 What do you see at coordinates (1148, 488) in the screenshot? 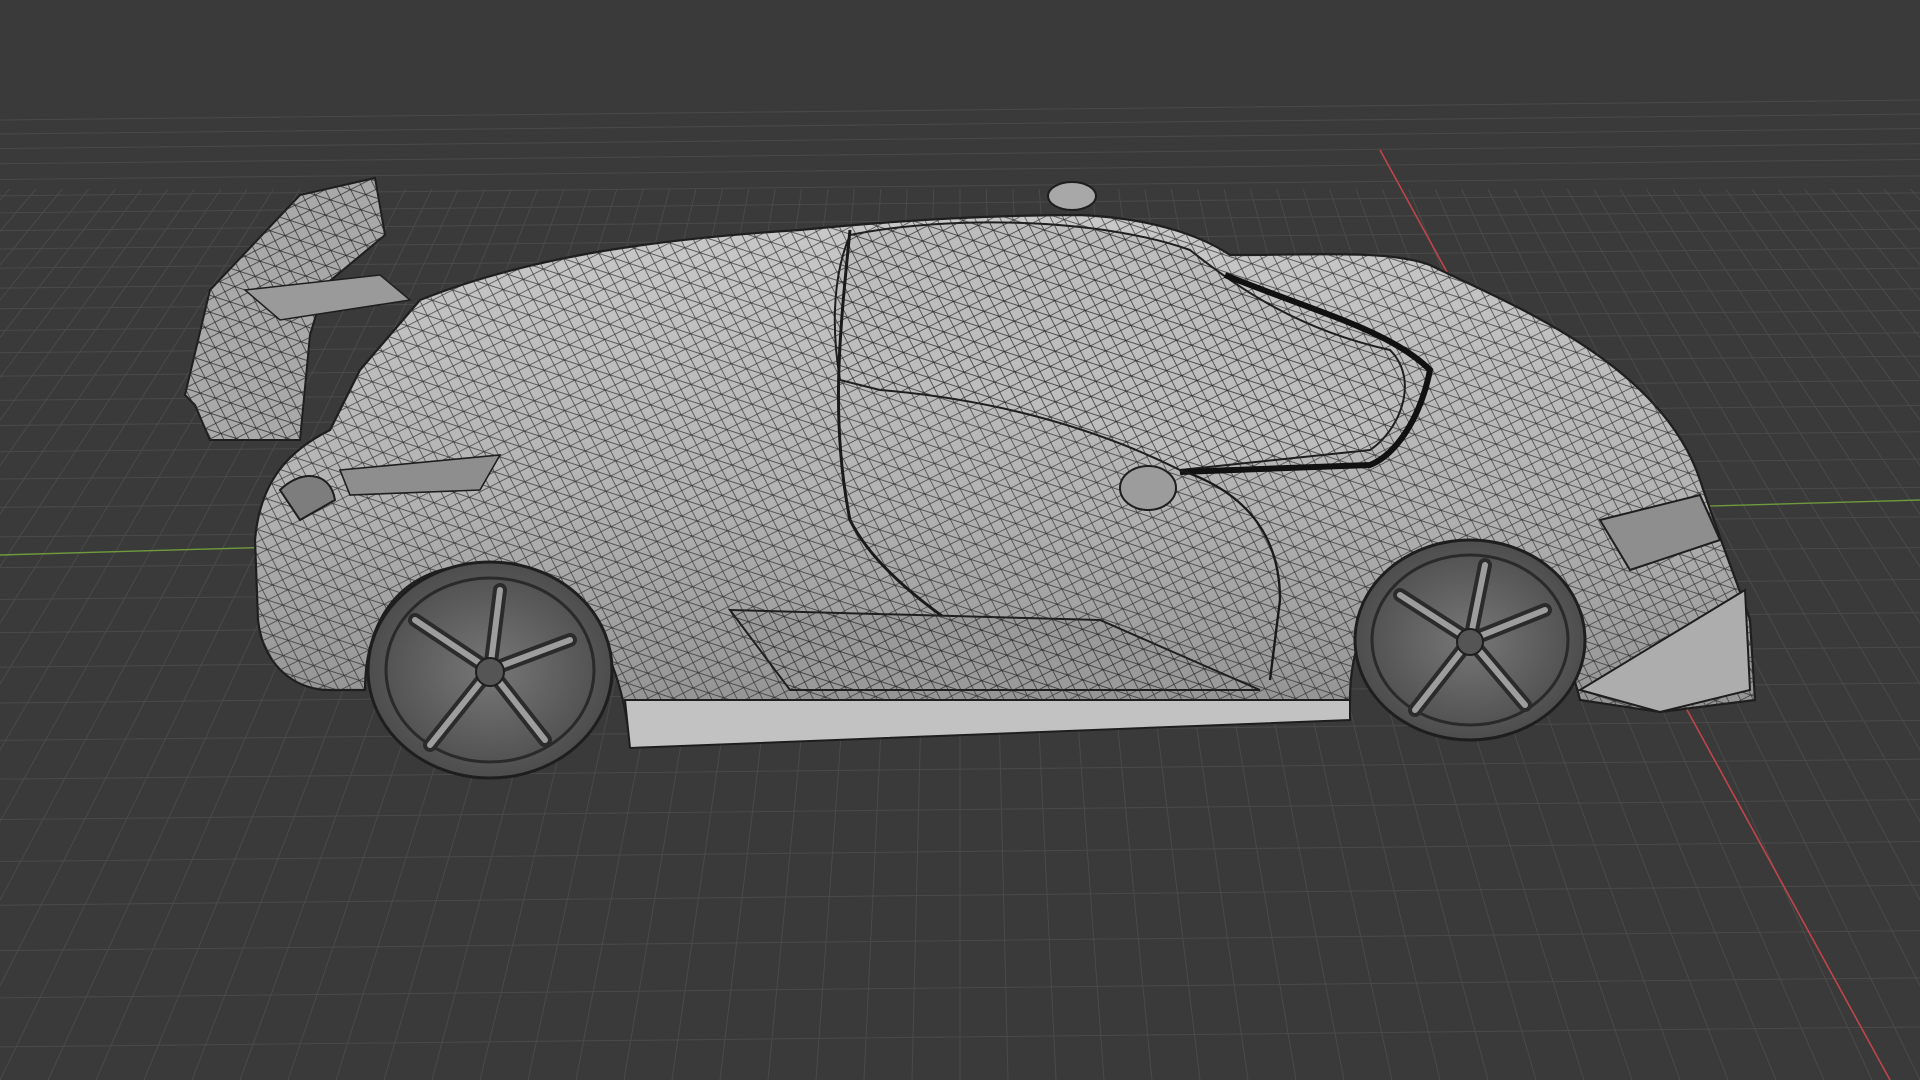
I see `side-mirror` at bounding box center [1148, 488].